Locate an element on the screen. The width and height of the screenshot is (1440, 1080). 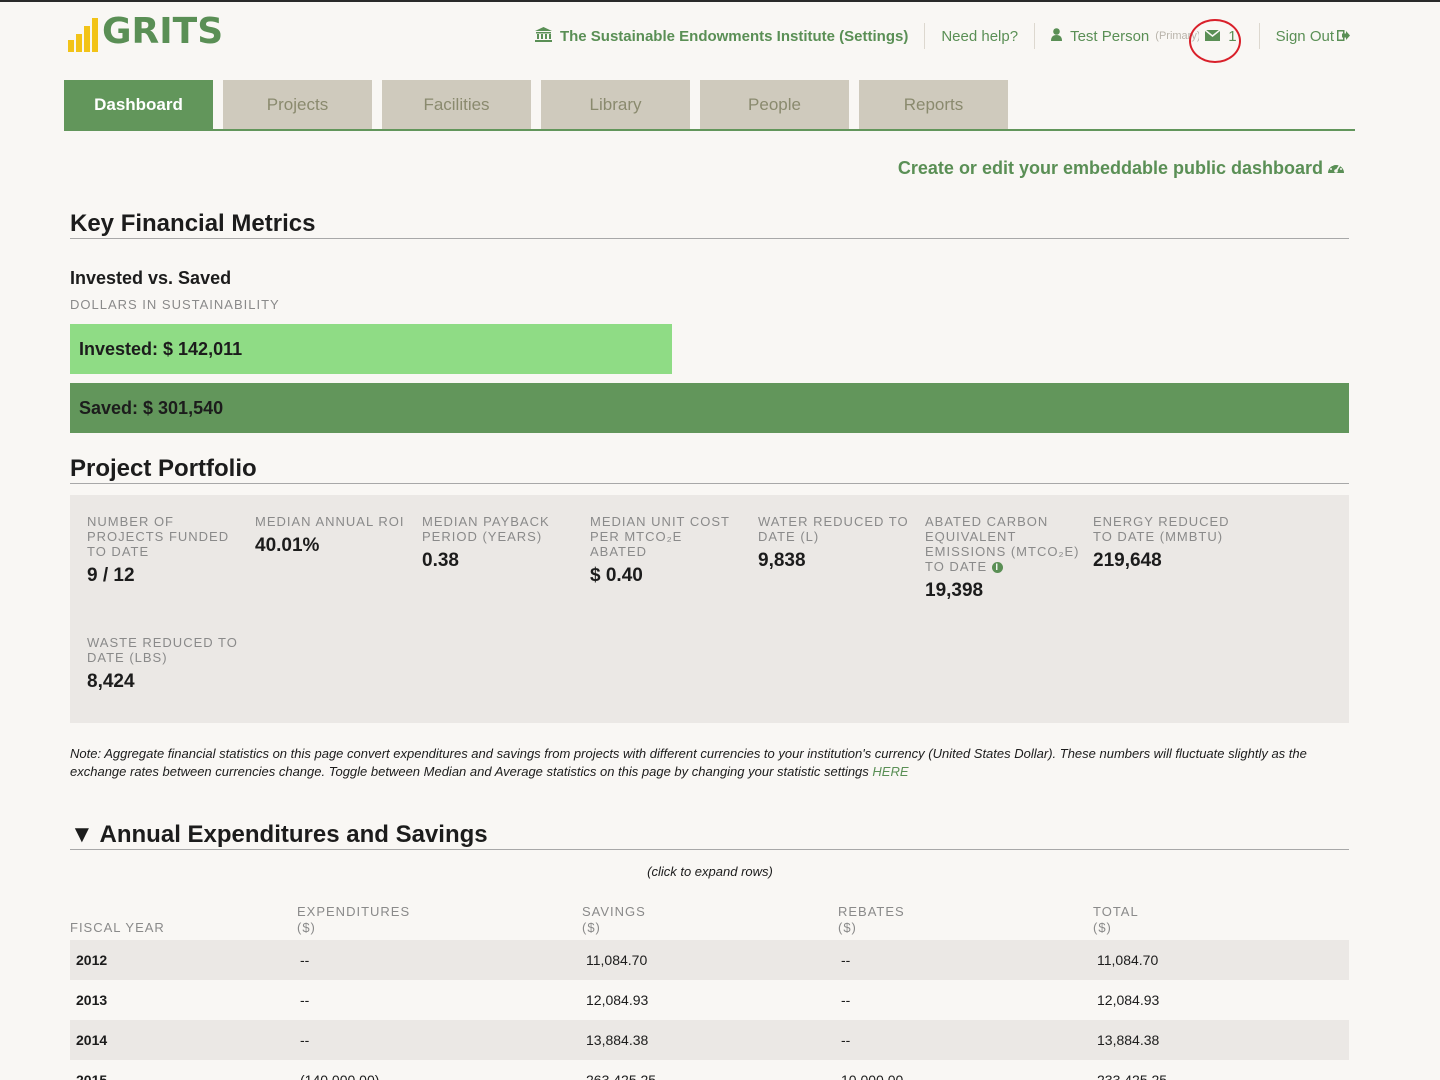
sign-out-label: Sign Out is located at coordinates (1304, 36).